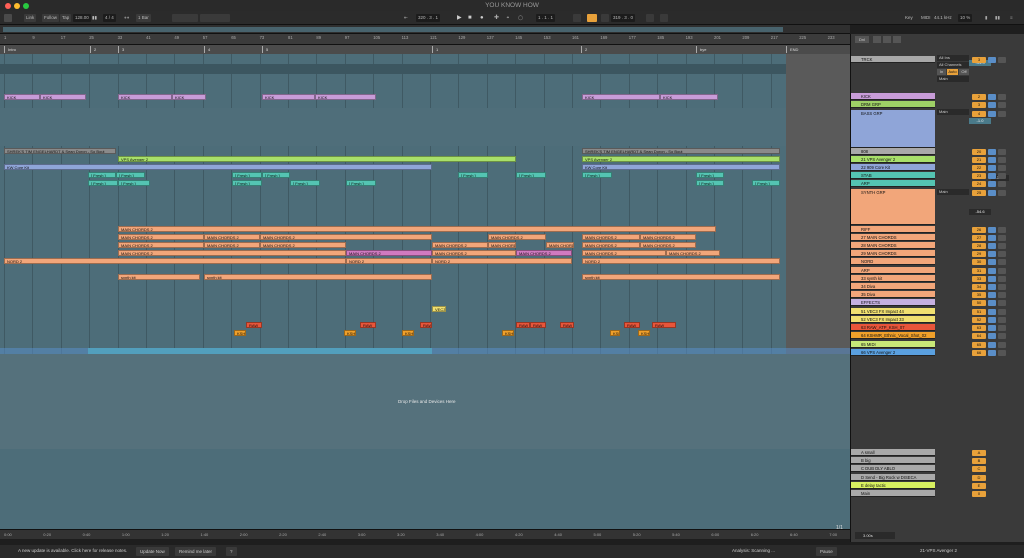 This screenshot has width=1024, height=558. I want to click on synth-output-select: Main, so click(953, 192).